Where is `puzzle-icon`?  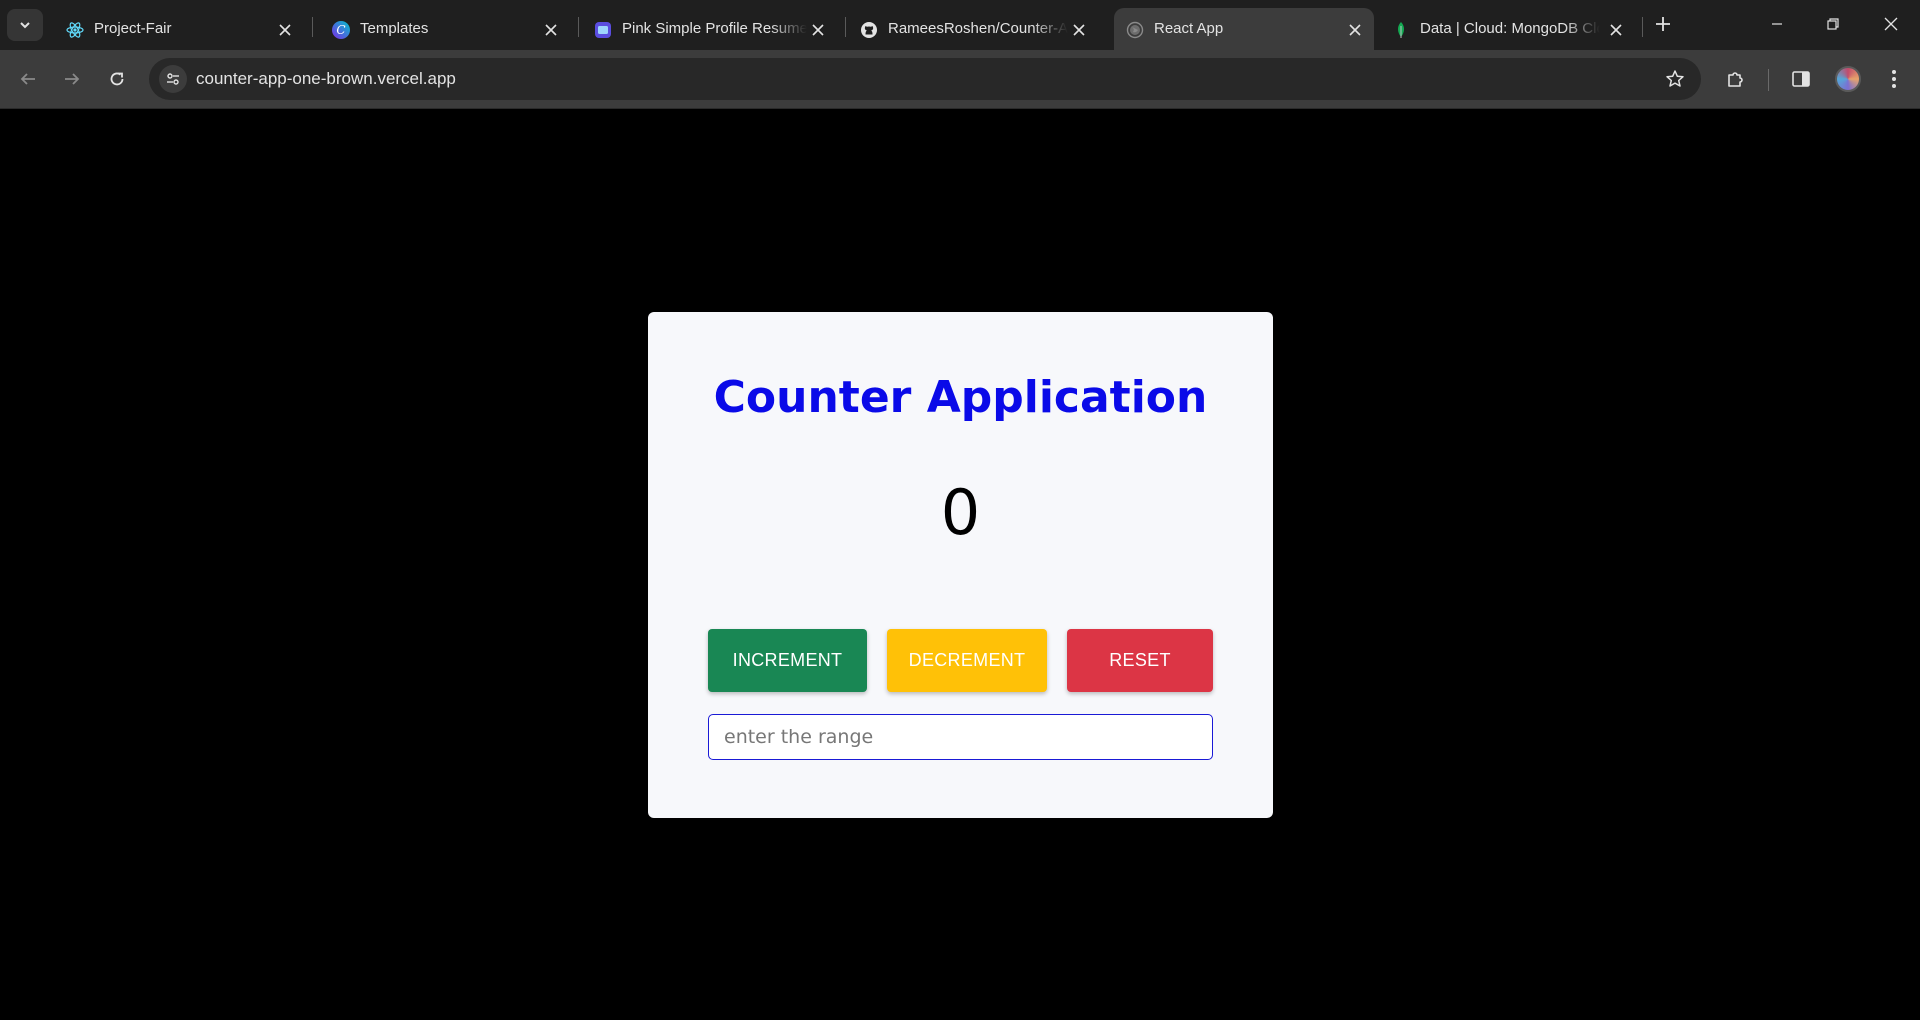
puzzle-icon is located at coordinates (1735, 79).